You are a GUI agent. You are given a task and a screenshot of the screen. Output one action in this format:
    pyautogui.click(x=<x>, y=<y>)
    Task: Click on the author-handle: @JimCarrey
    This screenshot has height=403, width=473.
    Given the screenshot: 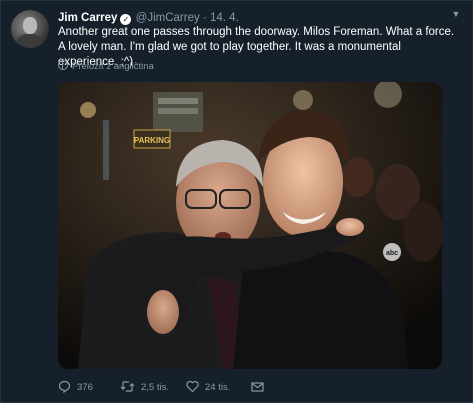 What is the action you would take?
    pyautogui.click(x=168, y=18)
    